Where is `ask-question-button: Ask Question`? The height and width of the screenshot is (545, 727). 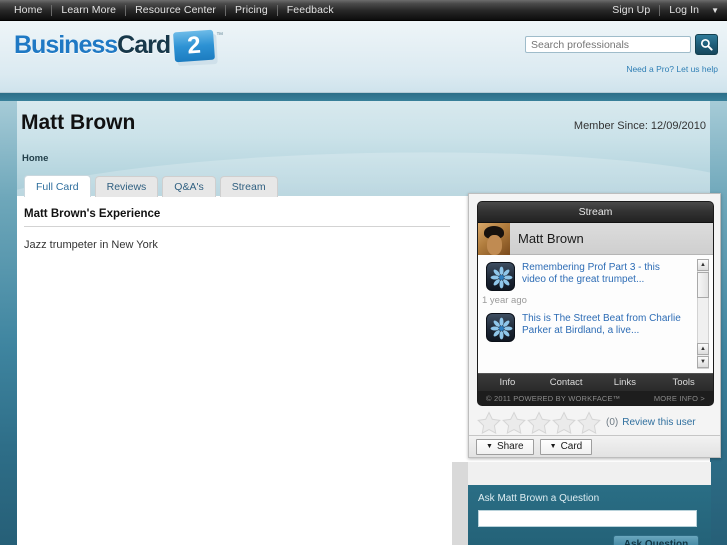 ask-question-button: Ask Question is located at coordinates (656, 540).